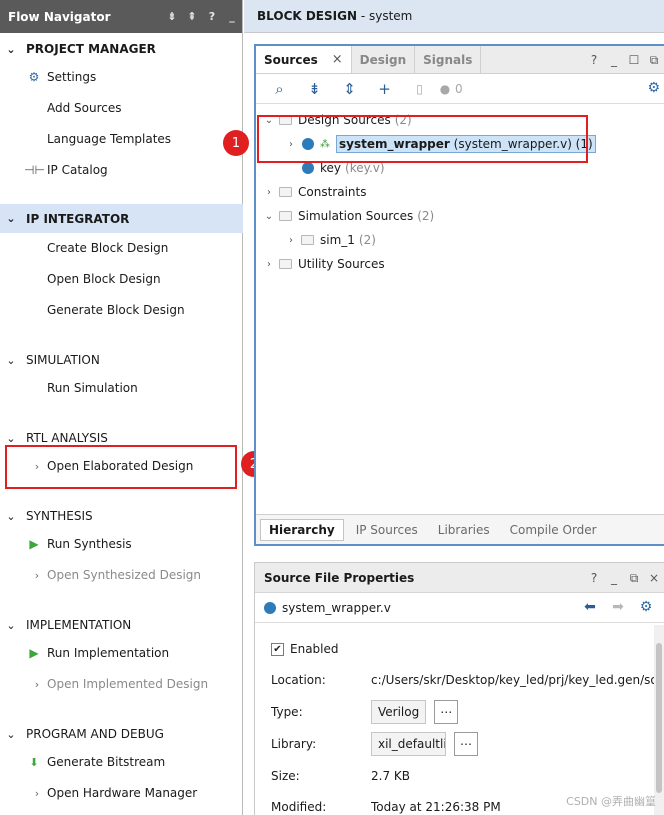  What do you see at coordinates (121, 762) in the screenshot?
I see `nav-item-generate-bitstream: ⬇ Generate Bitstream` at bounding box center [121, 762].